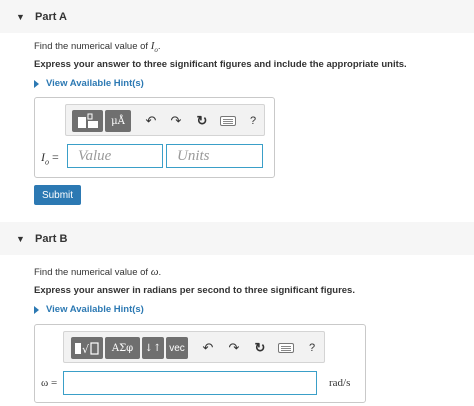 Image resolution: width=474 pixels, height=406 pixels. Describe the element at coordinates (214, 156) in the screenshot. I see `units-input: Units` at that location.